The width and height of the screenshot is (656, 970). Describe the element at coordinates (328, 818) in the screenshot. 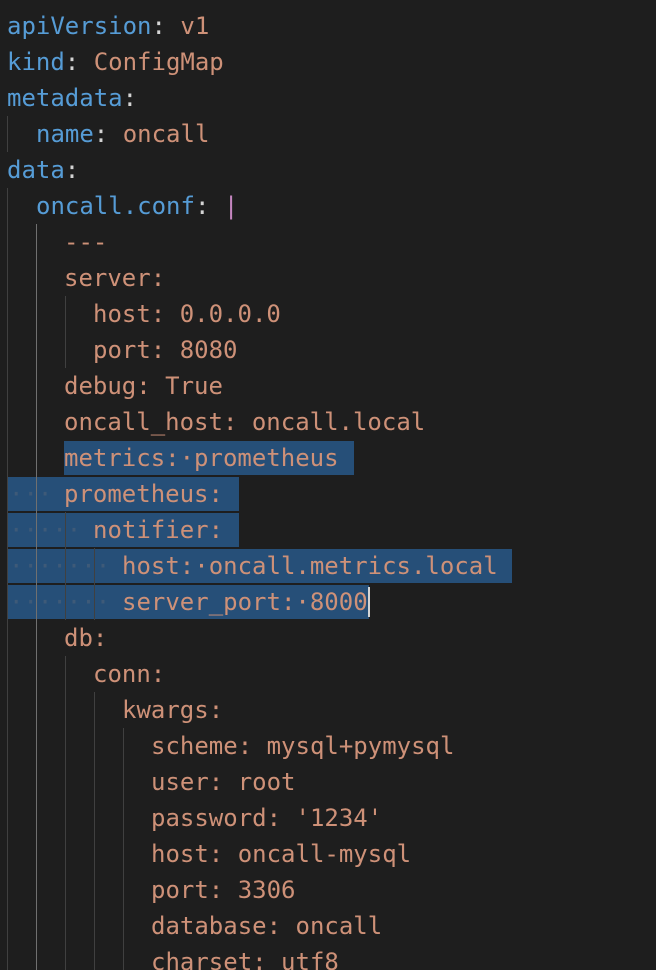

I see `code-line: password: '1234'` at that location.